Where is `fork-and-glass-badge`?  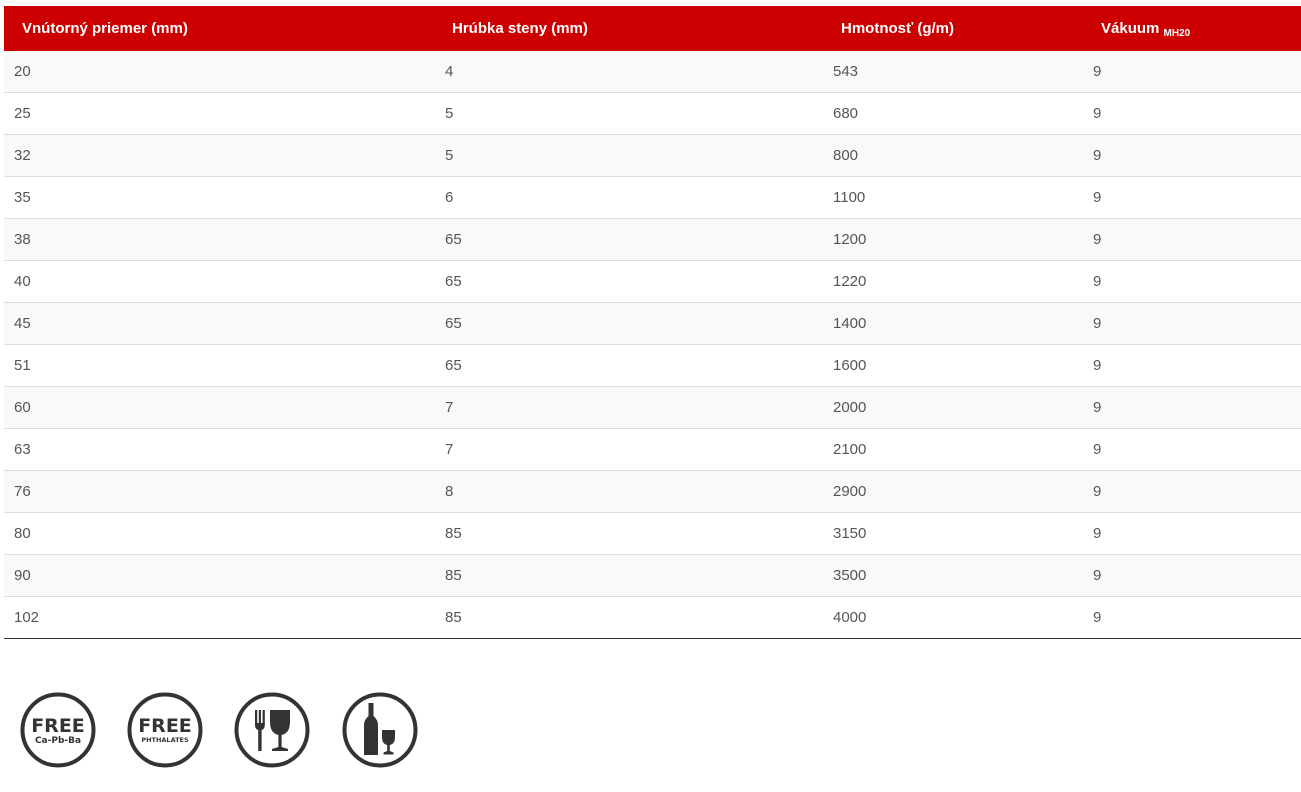
fork-and-glass-badge is located at coordinates (272, 730).